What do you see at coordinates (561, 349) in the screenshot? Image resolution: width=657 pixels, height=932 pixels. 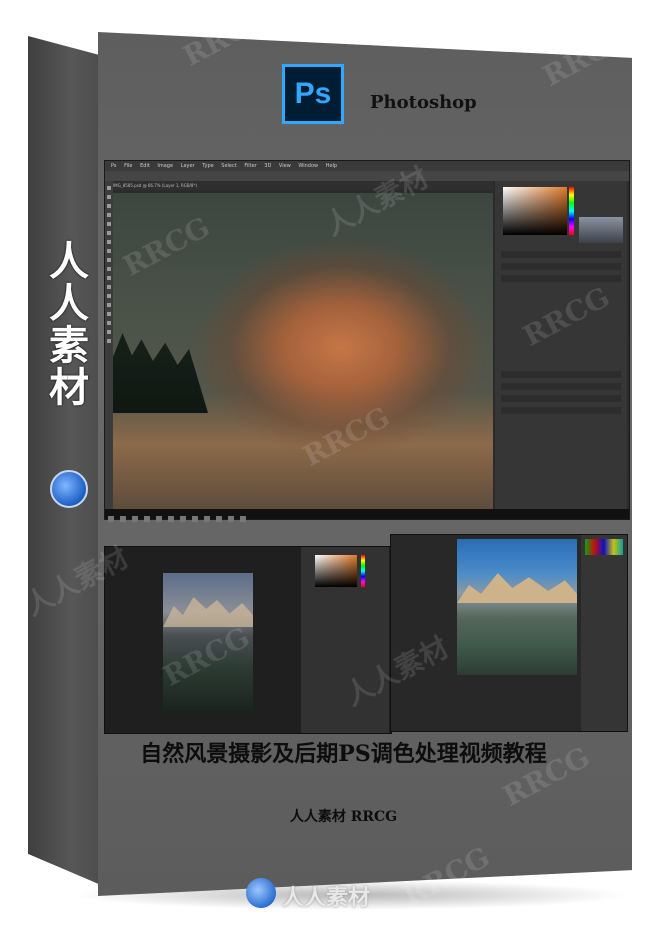 I see `ps-right-panels` at bounding box center [561, 349].